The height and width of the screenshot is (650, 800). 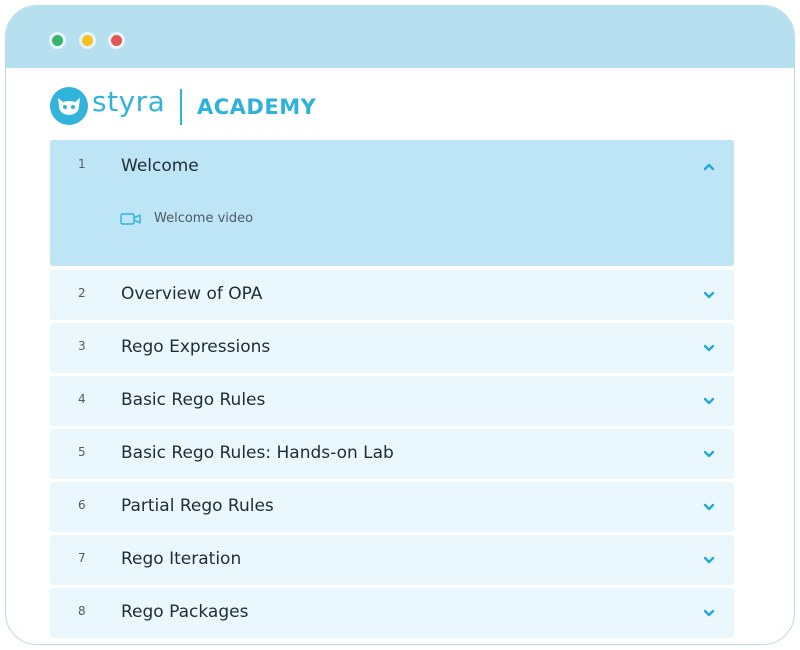 What do you see at coordinates (400, 37) in the screenshot?
I see `title-bar` at bounding box center [400, 37].